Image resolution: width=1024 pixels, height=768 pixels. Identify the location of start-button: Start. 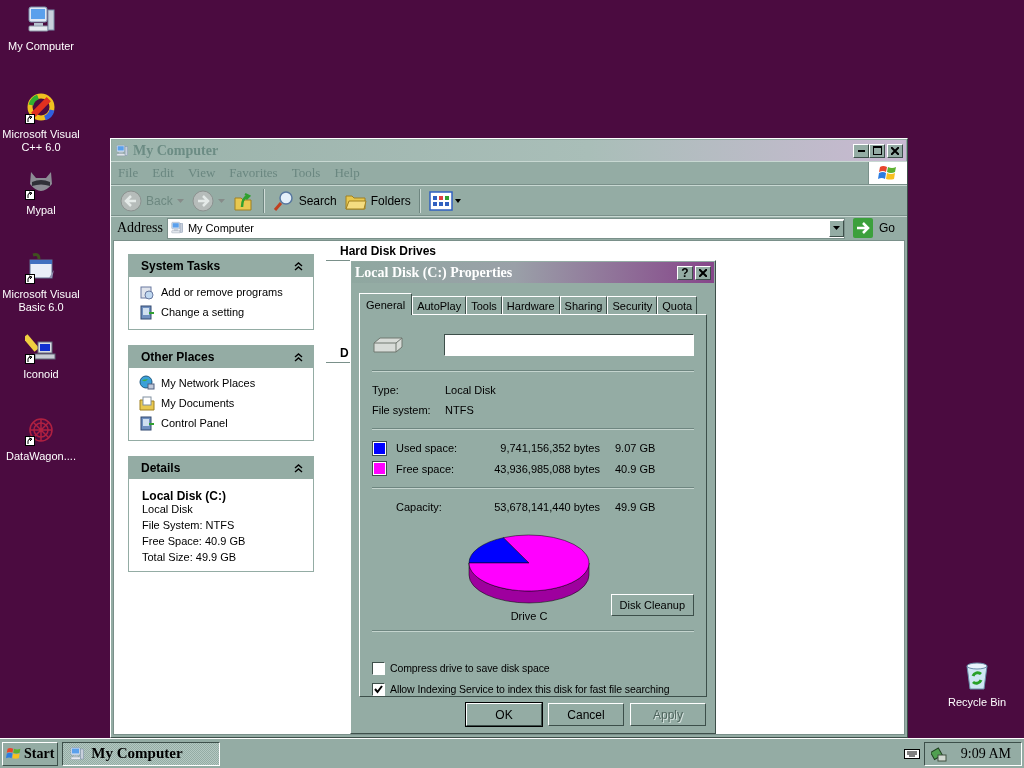
(30, 753).